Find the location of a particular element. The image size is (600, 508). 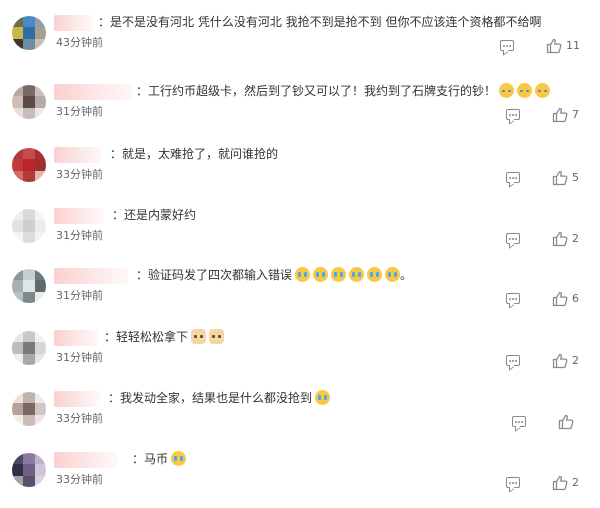

comment-text: ：马币 is located at coordinates (159, 459).